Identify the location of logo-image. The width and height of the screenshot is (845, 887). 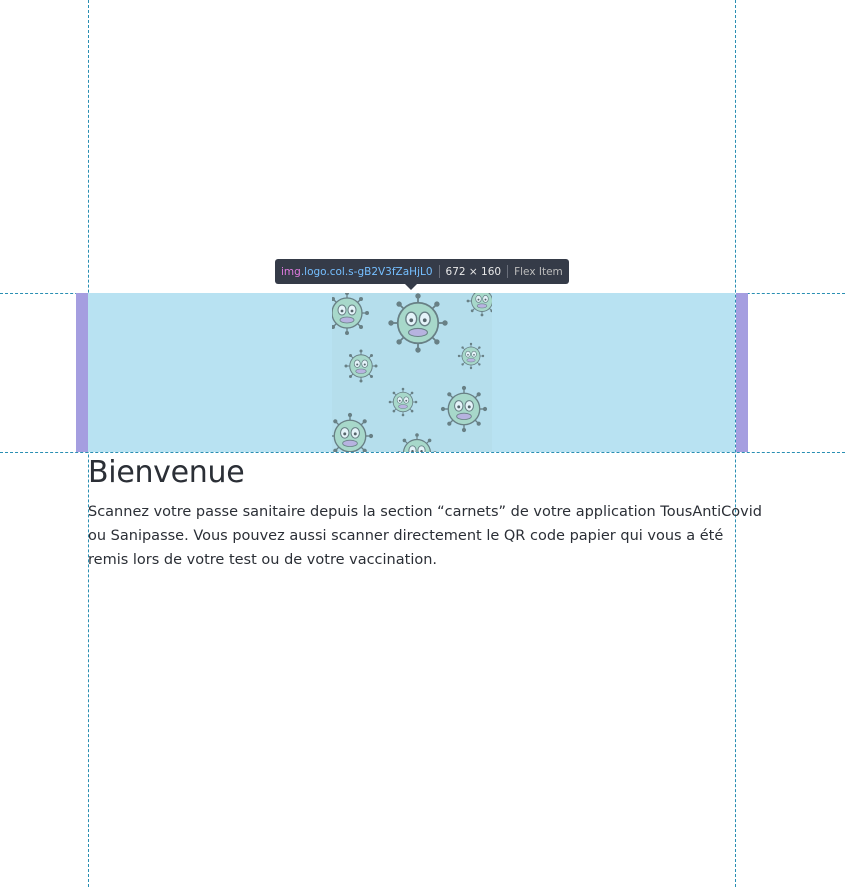
(412, 372).